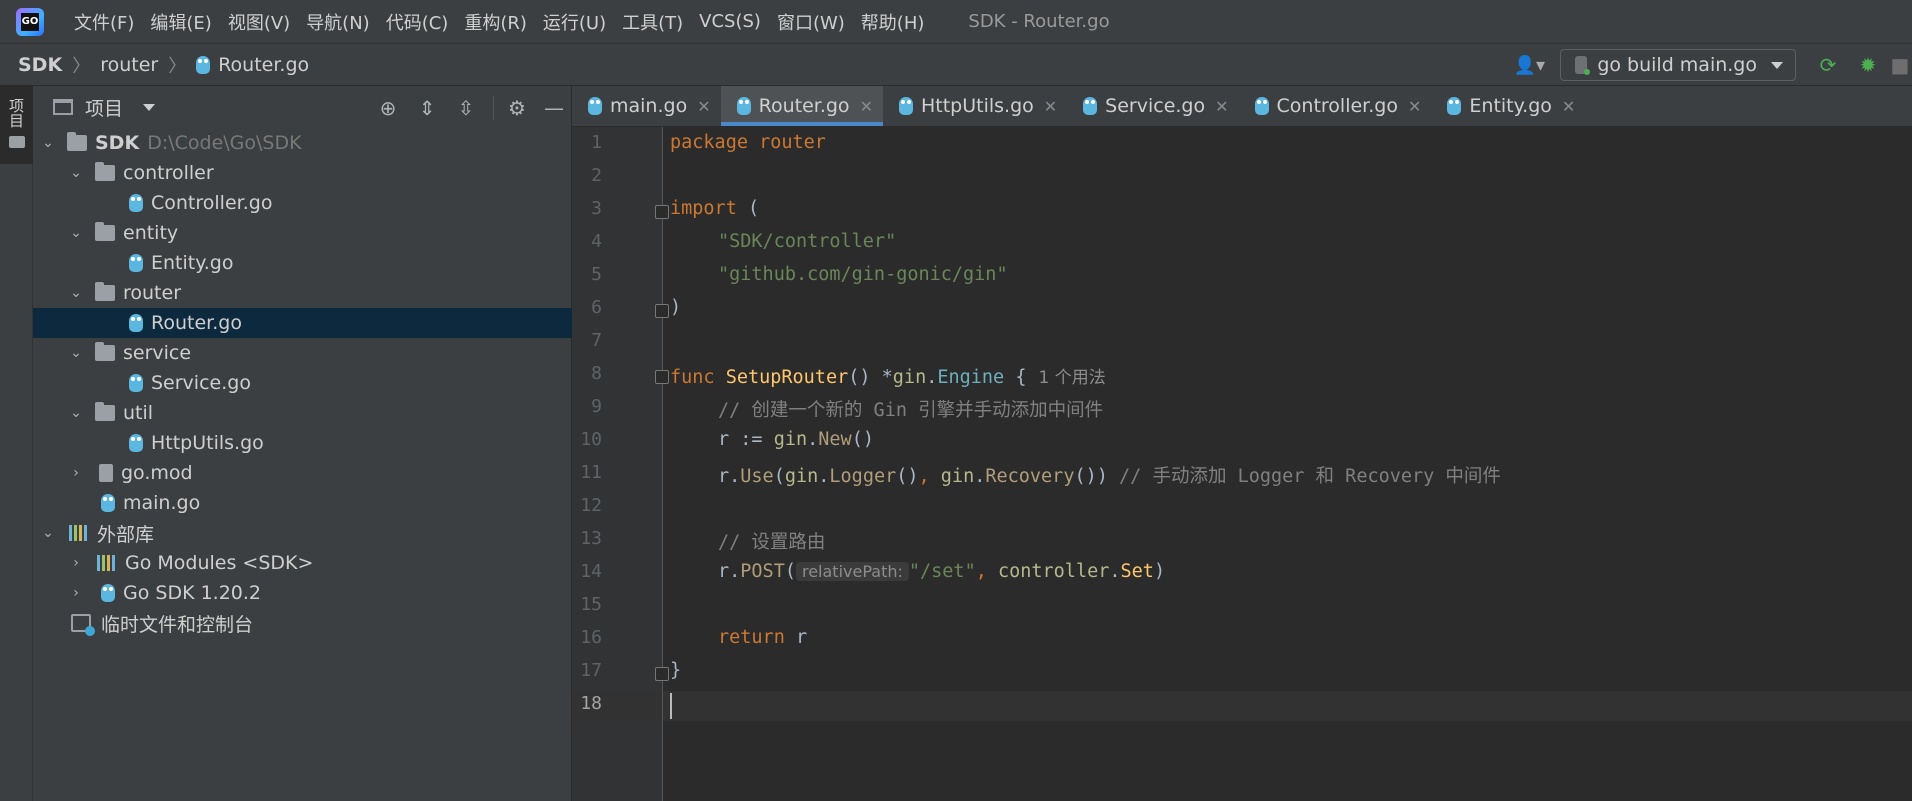 This screenshot has height=801, width=1912. What do you see at coordinates (302, 563) in the screenshot?
I see `tree-item-go-modules: › Go Modules <SDK>` at bounding box center [302, 563].